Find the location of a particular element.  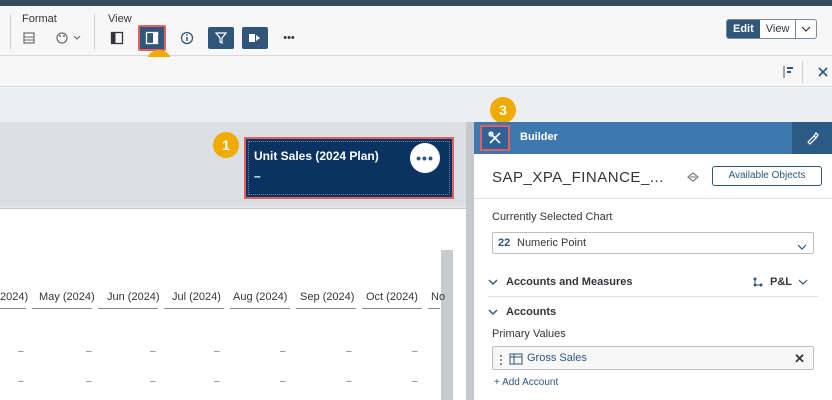

page-tab-bar is located at coordinates (416, 105).